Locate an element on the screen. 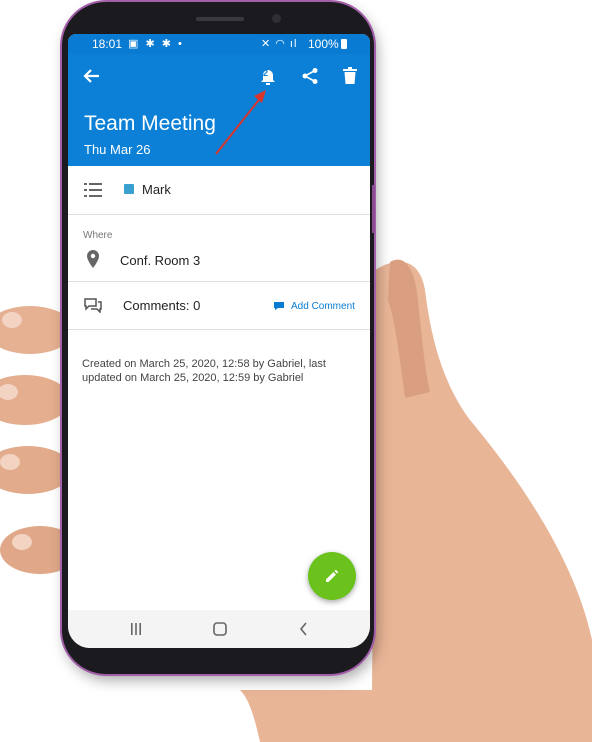 Image resolution: width=592 pixels, height=742 pixels. side-button is located at coordinates (373, 209).